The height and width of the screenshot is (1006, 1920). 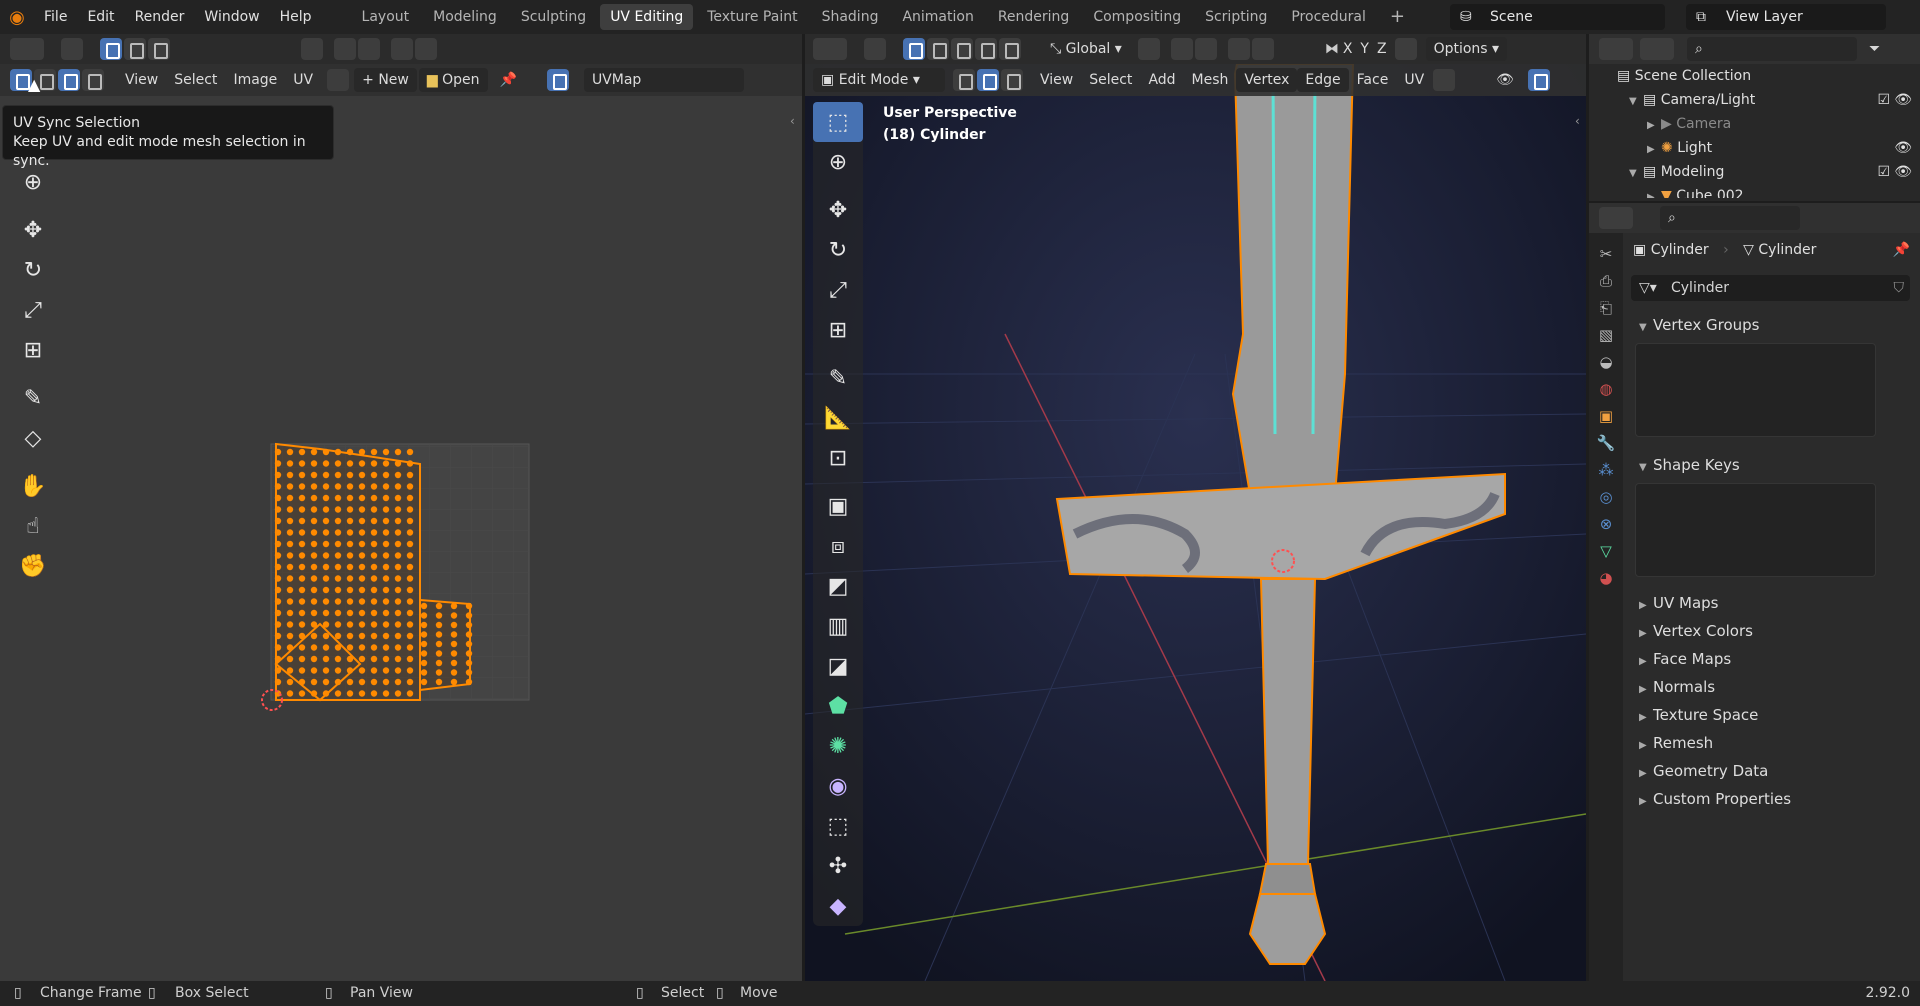 What do you see at coordinates (1161, 80) in the screenshot?
I see `viewport-menu-add: Add` at bounding box center [1161, 80].